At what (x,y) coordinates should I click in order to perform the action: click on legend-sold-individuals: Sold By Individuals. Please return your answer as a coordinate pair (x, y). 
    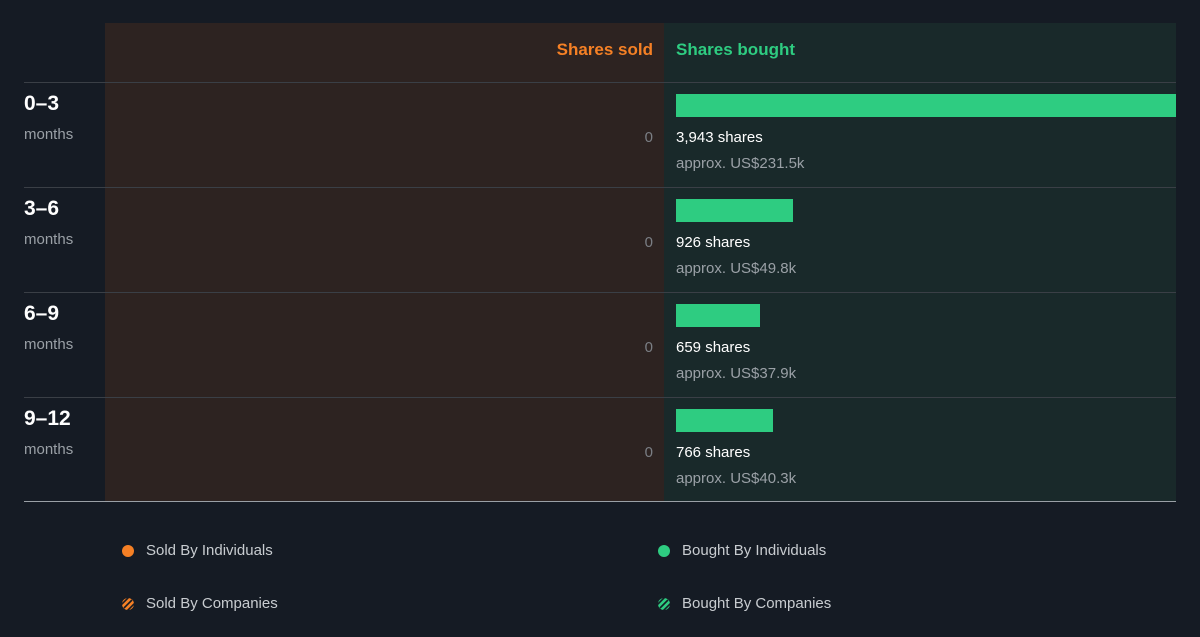
    Looking at the image, I should click on (197, 550).